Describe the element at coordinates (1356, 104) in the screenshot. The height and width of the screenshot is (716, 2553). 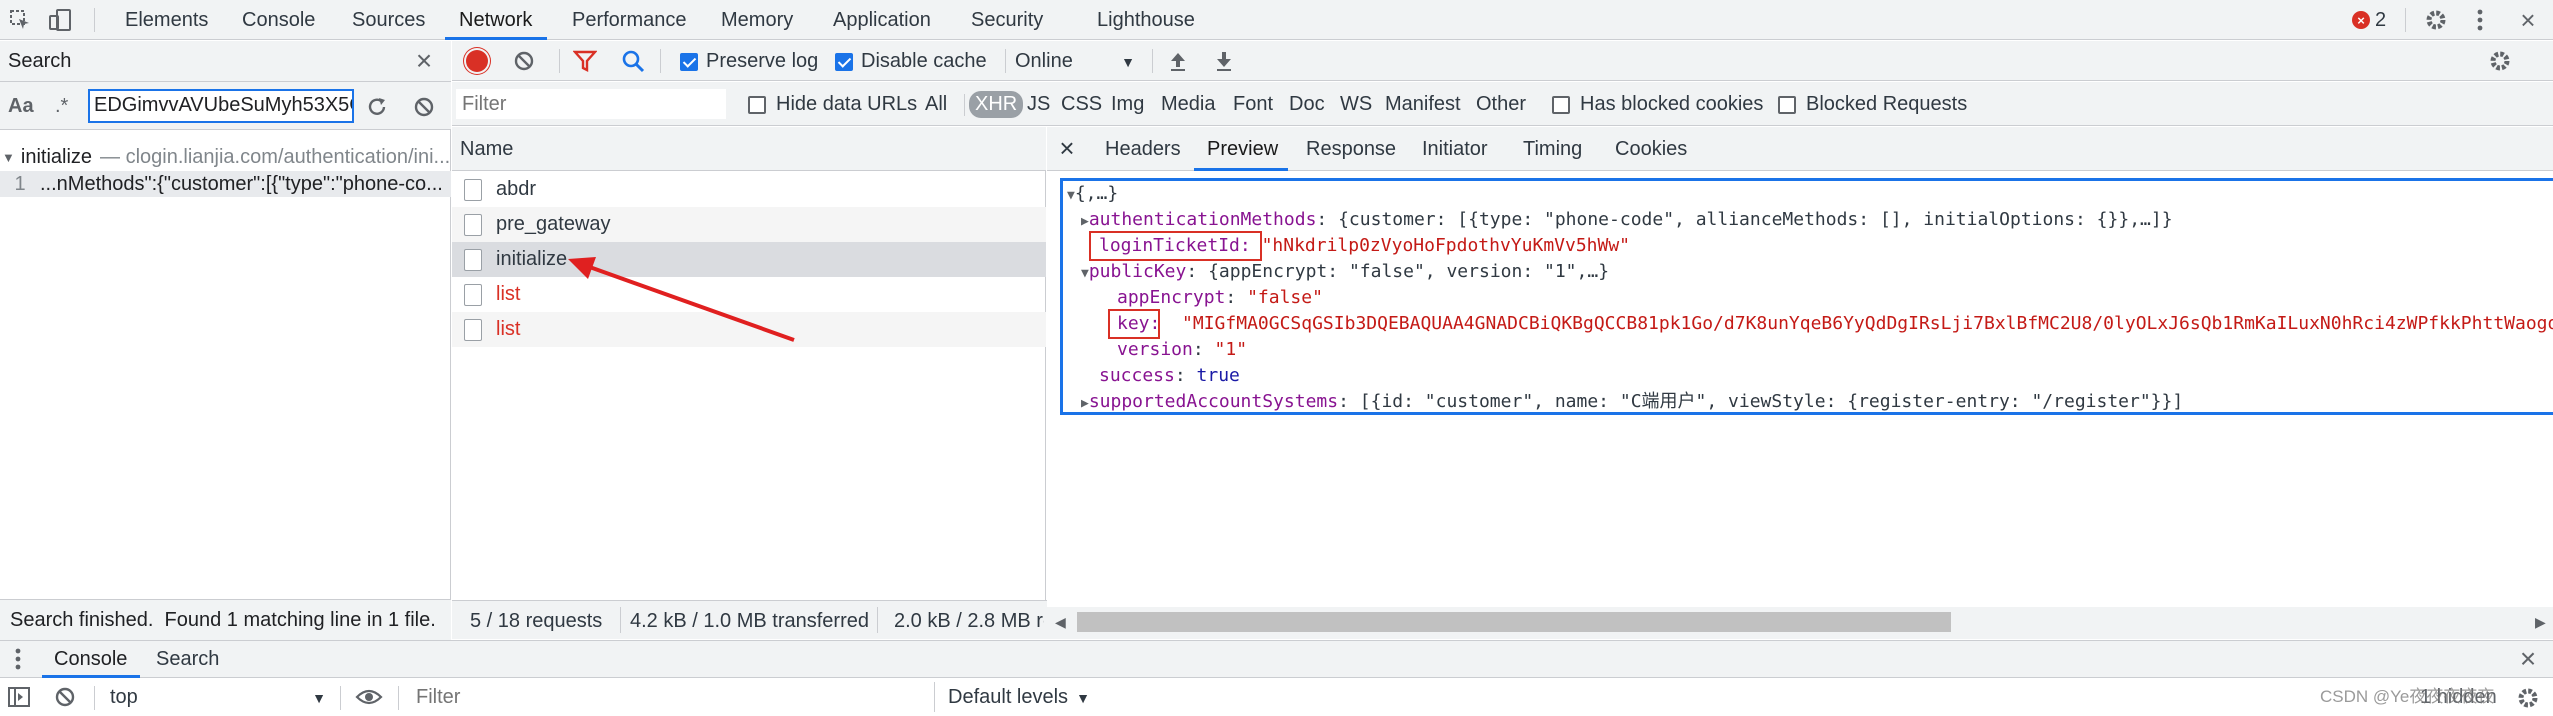
I see `type-filter-ws: WS` at that location.